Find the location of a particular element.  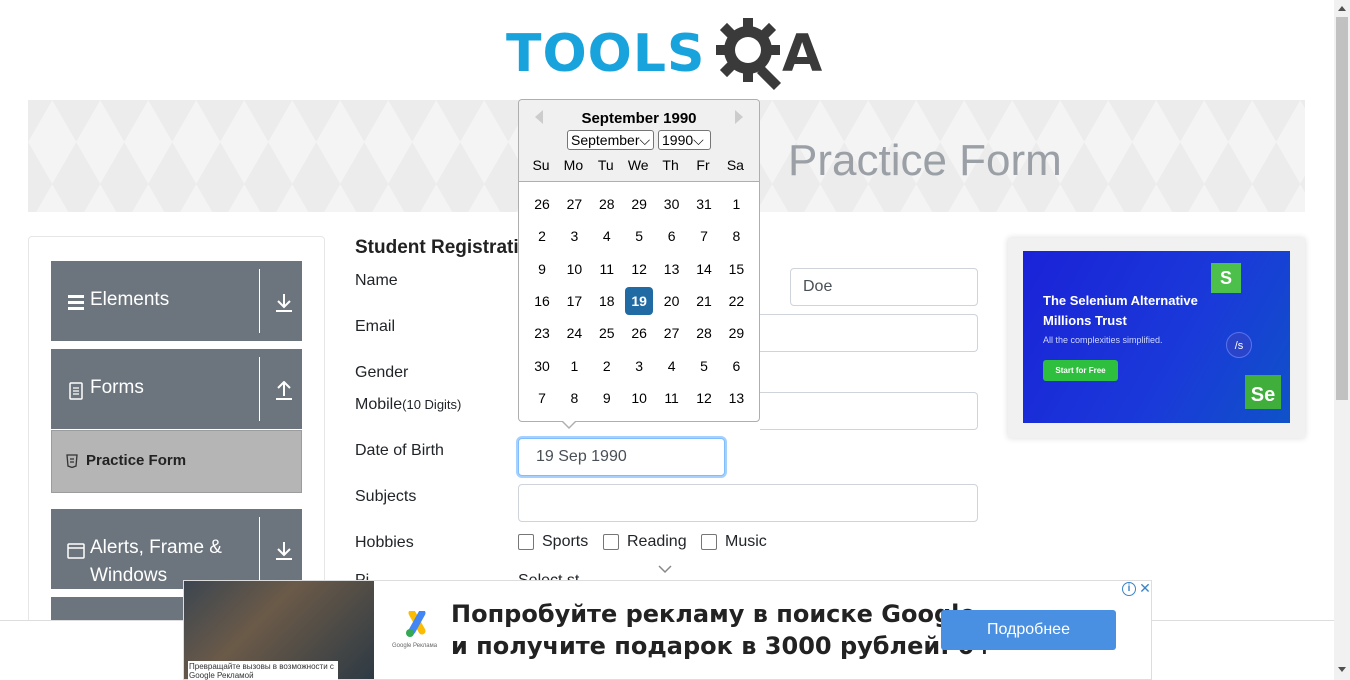

ad-info-icon: i is located at coordinates (1129, 589).